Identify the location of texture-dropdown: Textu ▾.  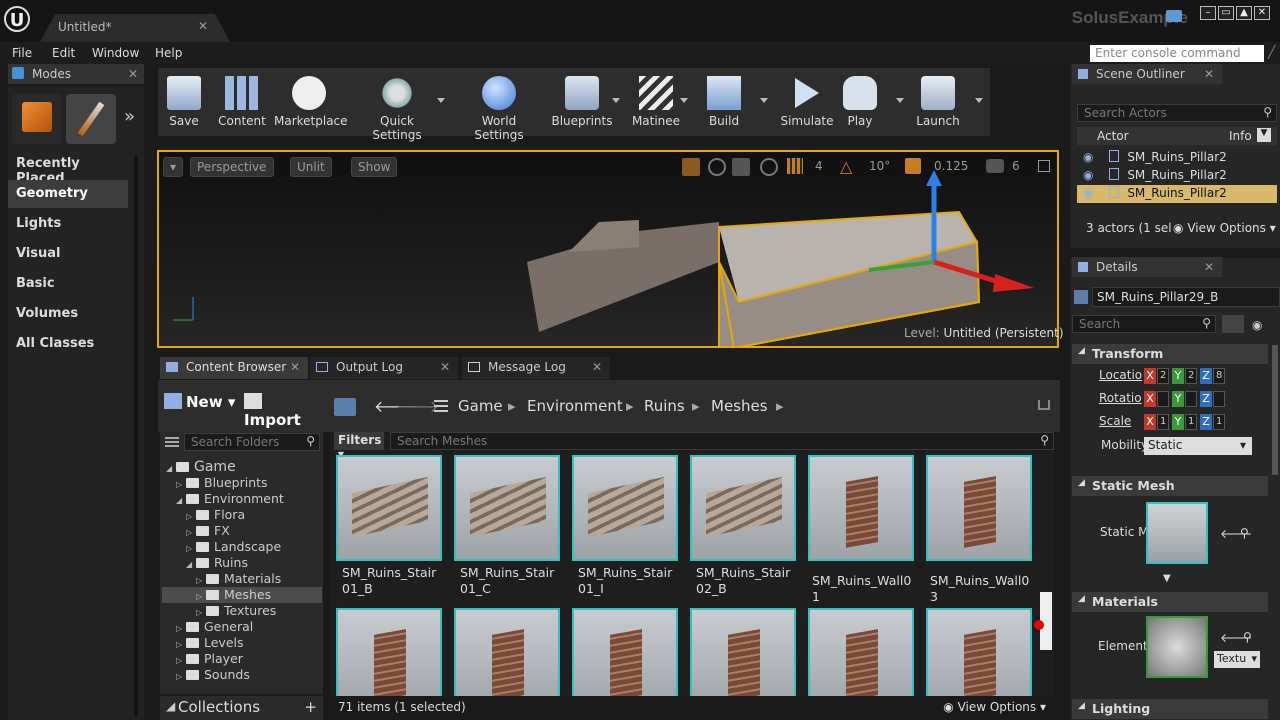
(1237, 659).